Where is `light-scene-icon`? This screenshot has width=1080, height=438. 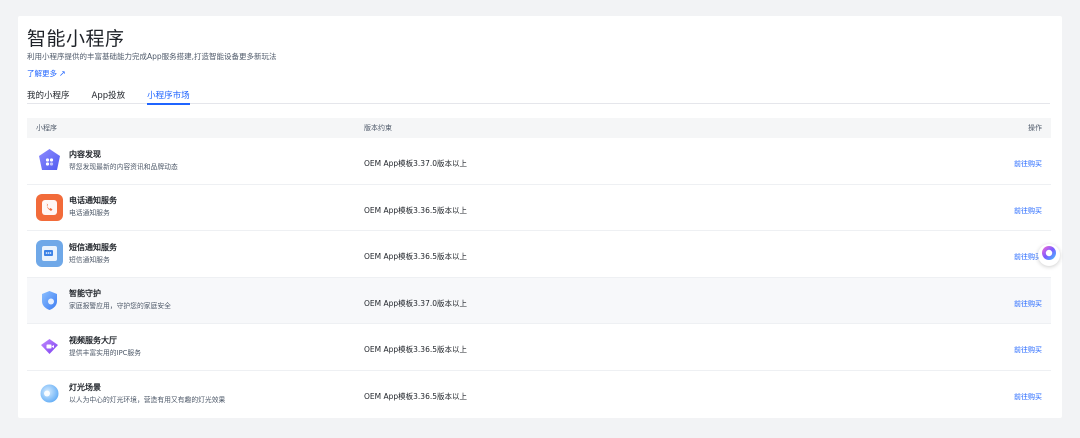
light-scene-icon is located at coordinates (49, 393).